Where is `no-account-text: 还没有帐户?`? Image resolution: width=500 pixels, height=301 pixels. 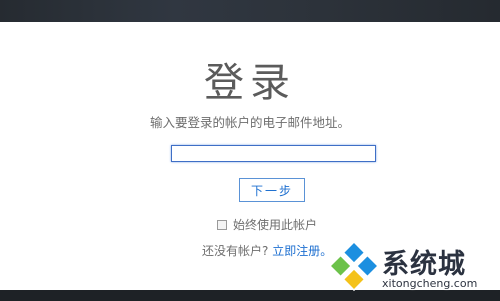
no-account-text: 还没有帐户? is located at coordinates (235, 251).